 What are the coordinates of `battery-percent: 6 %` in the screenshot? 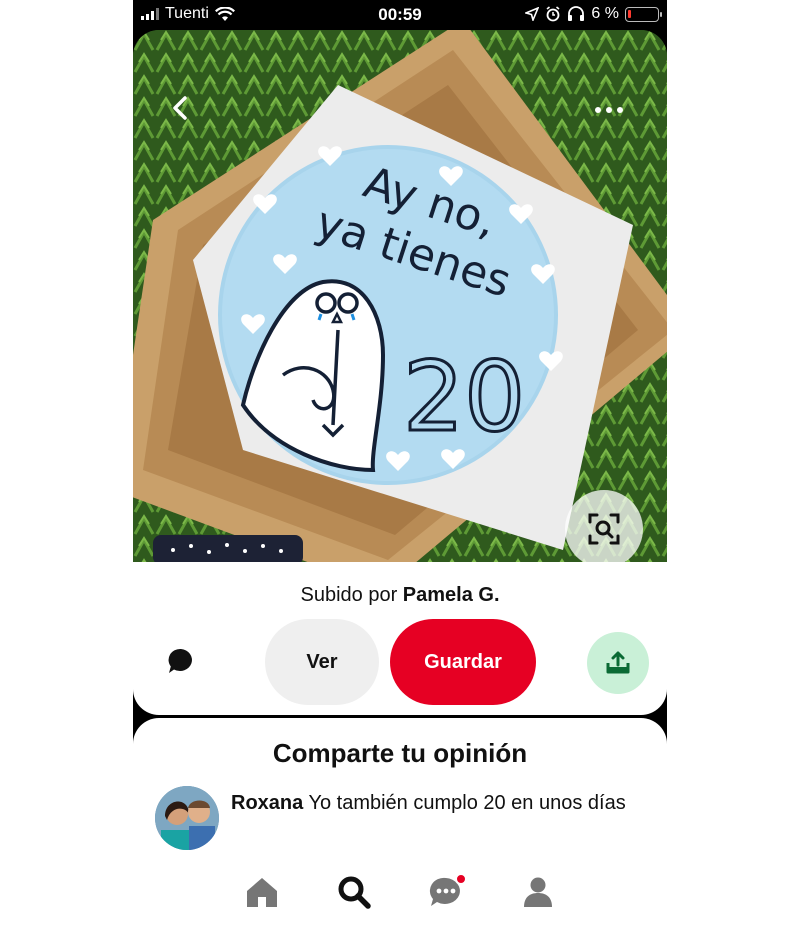 It's located at (605, 13).